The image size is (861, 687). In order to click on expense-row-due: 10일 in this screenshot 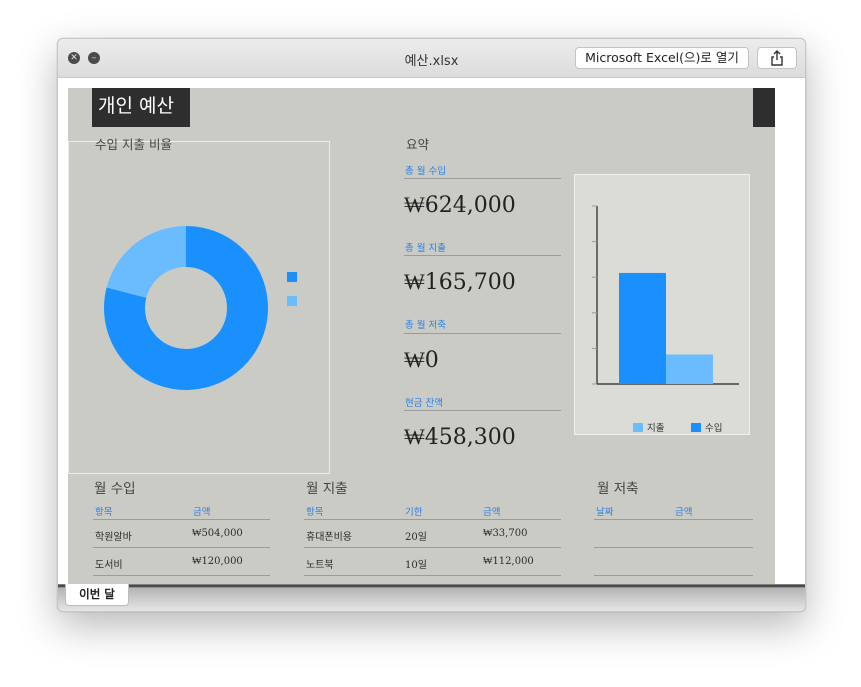, I will do `click(416, 565)`.